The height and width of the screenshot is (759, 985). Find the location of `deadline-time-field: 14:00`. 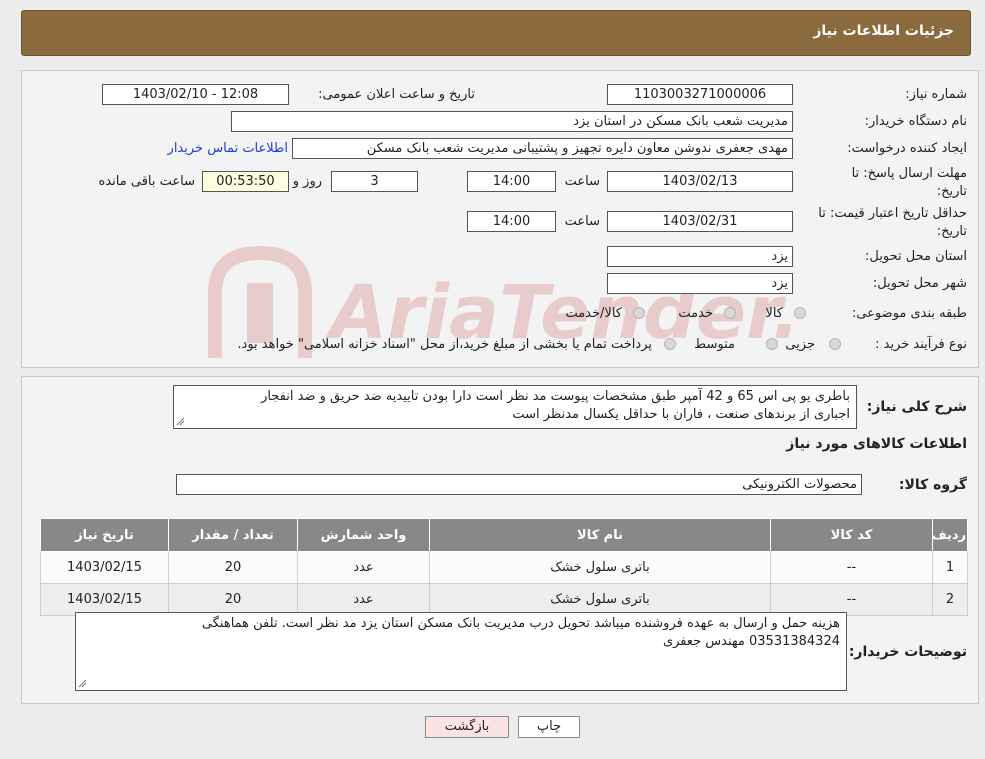

deadline-time-field: 14:00 is located at coordinates (511, 181).